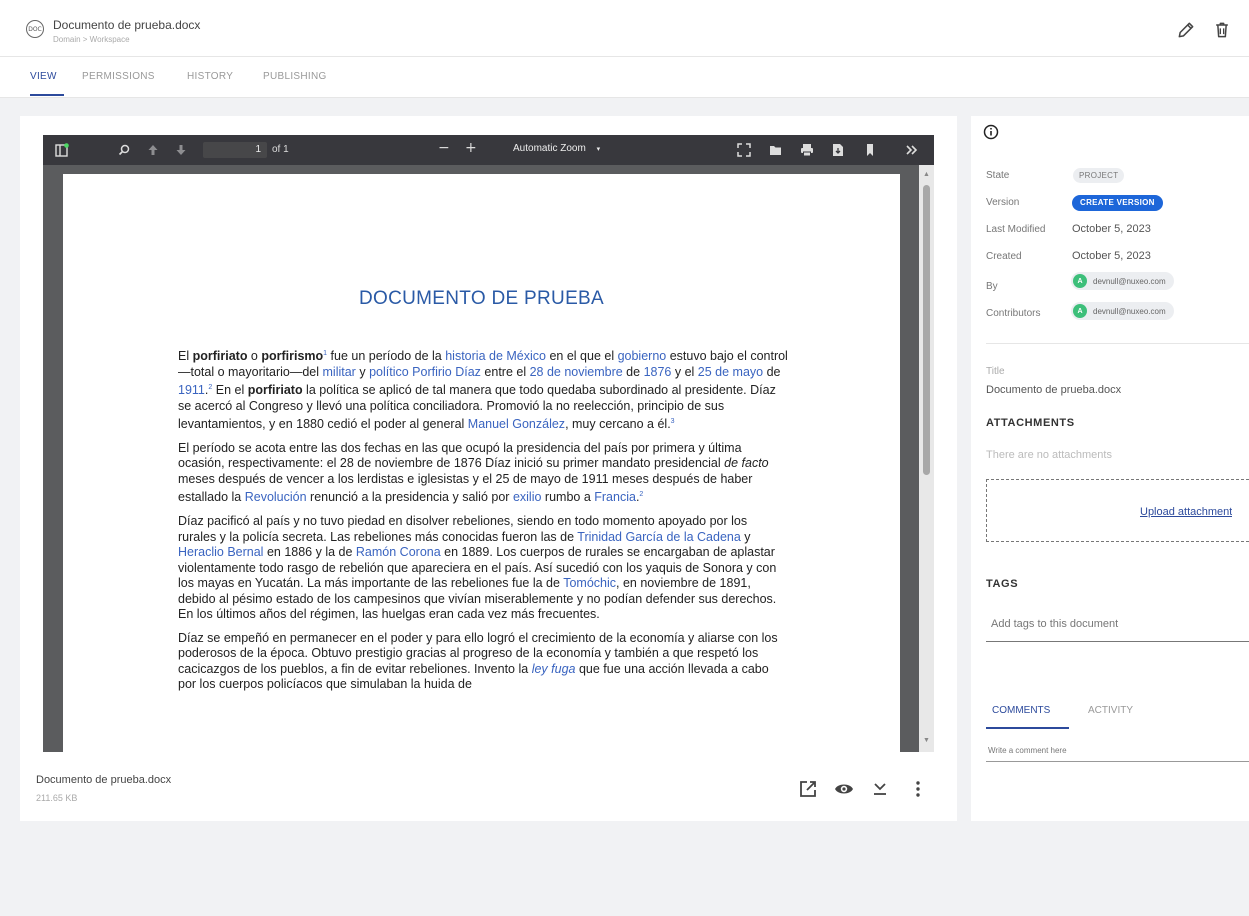 The width and height of the screenshot is (1249, 916). Describe the element at coordinates (505, 371) in the screenshot. I see `text-run: entre el` at that location.